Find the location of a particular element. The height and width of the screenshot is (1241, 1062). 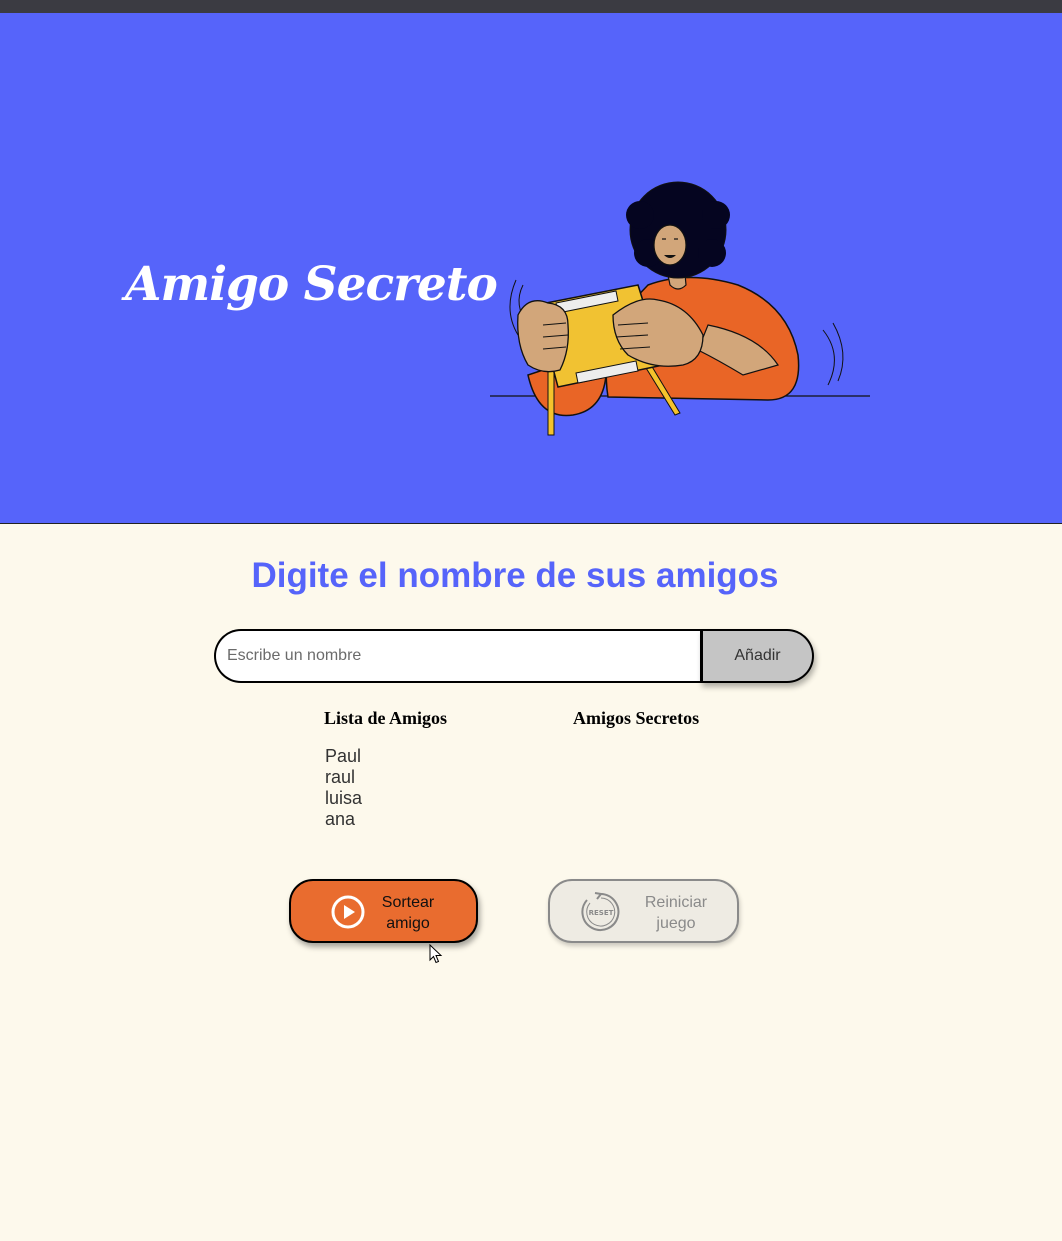

secret-friends-heading: Amigos Secretos is located at coordinates (636, 718).